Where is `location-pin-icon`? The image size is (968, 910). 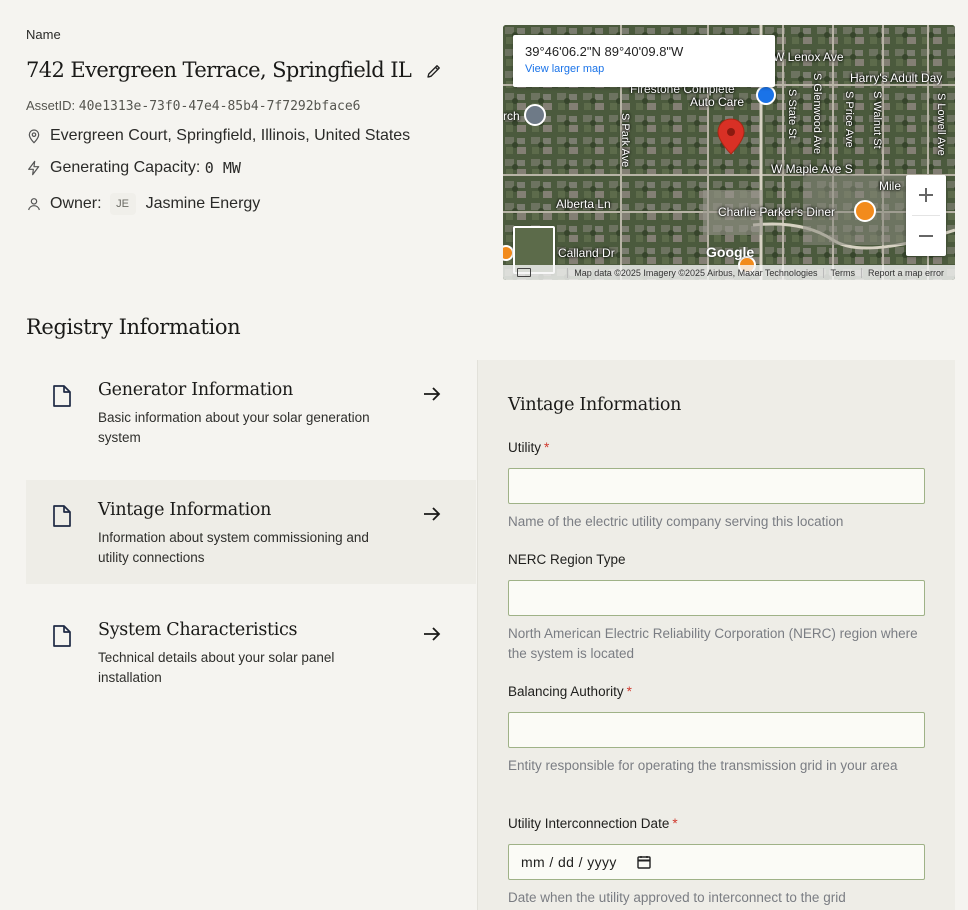 location-pin-icon is located at coordinates (34, 136).